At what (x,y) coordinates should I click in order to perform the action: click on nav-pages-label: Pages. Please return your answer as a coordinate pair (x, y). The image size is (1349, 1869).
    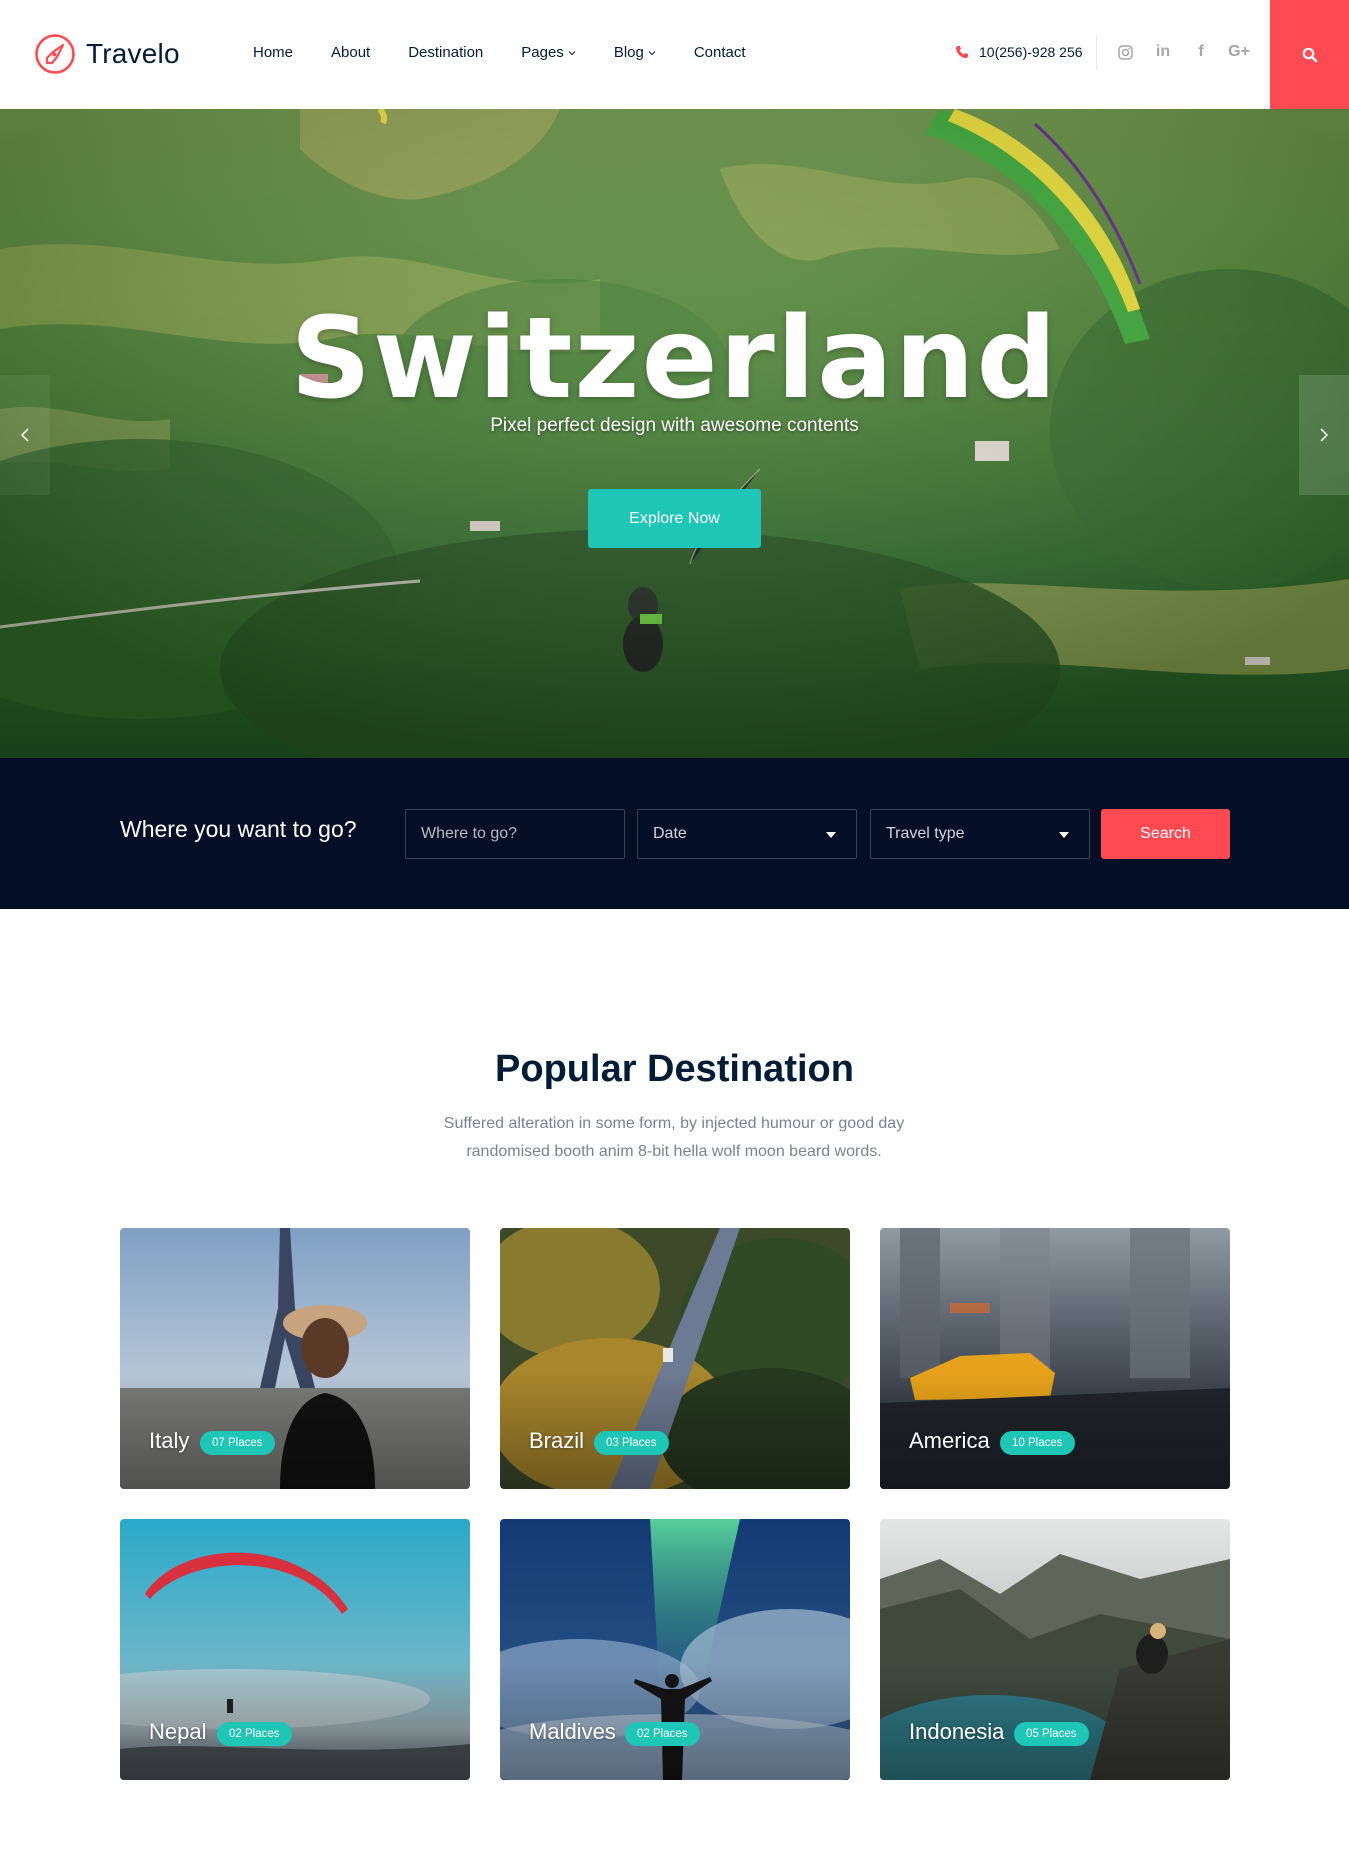
    Looking at the image, I should click on (542, 52).